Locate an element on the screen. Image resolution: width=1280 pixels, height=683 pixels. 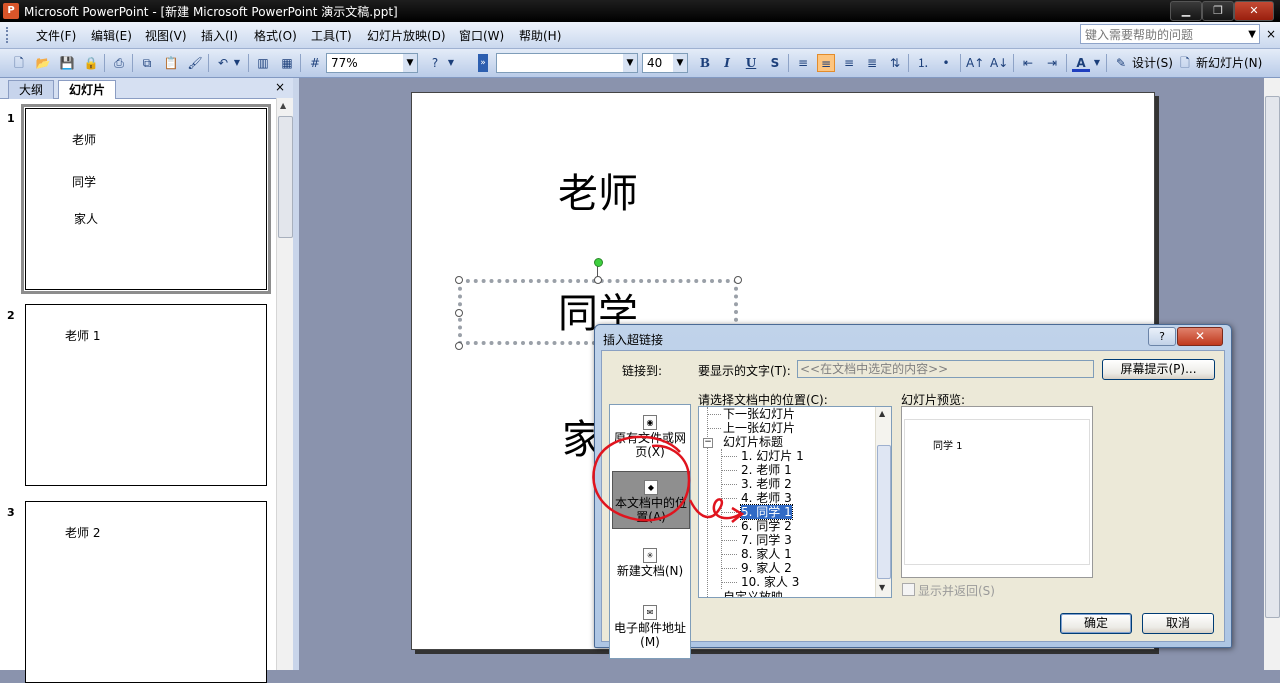
help-button: ? is located at coordinates (1162, 336).